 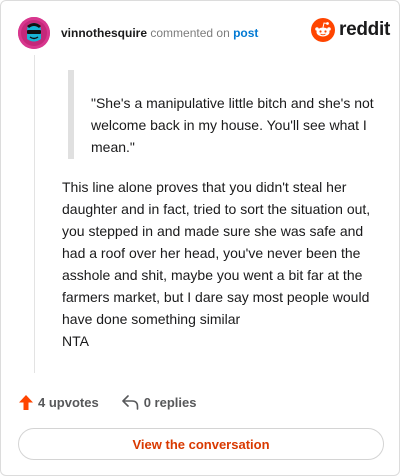 What do you see at coordinates (71, 114) in the screenshot?
I see `blockquote-bar` at bounding box center [71, 114].